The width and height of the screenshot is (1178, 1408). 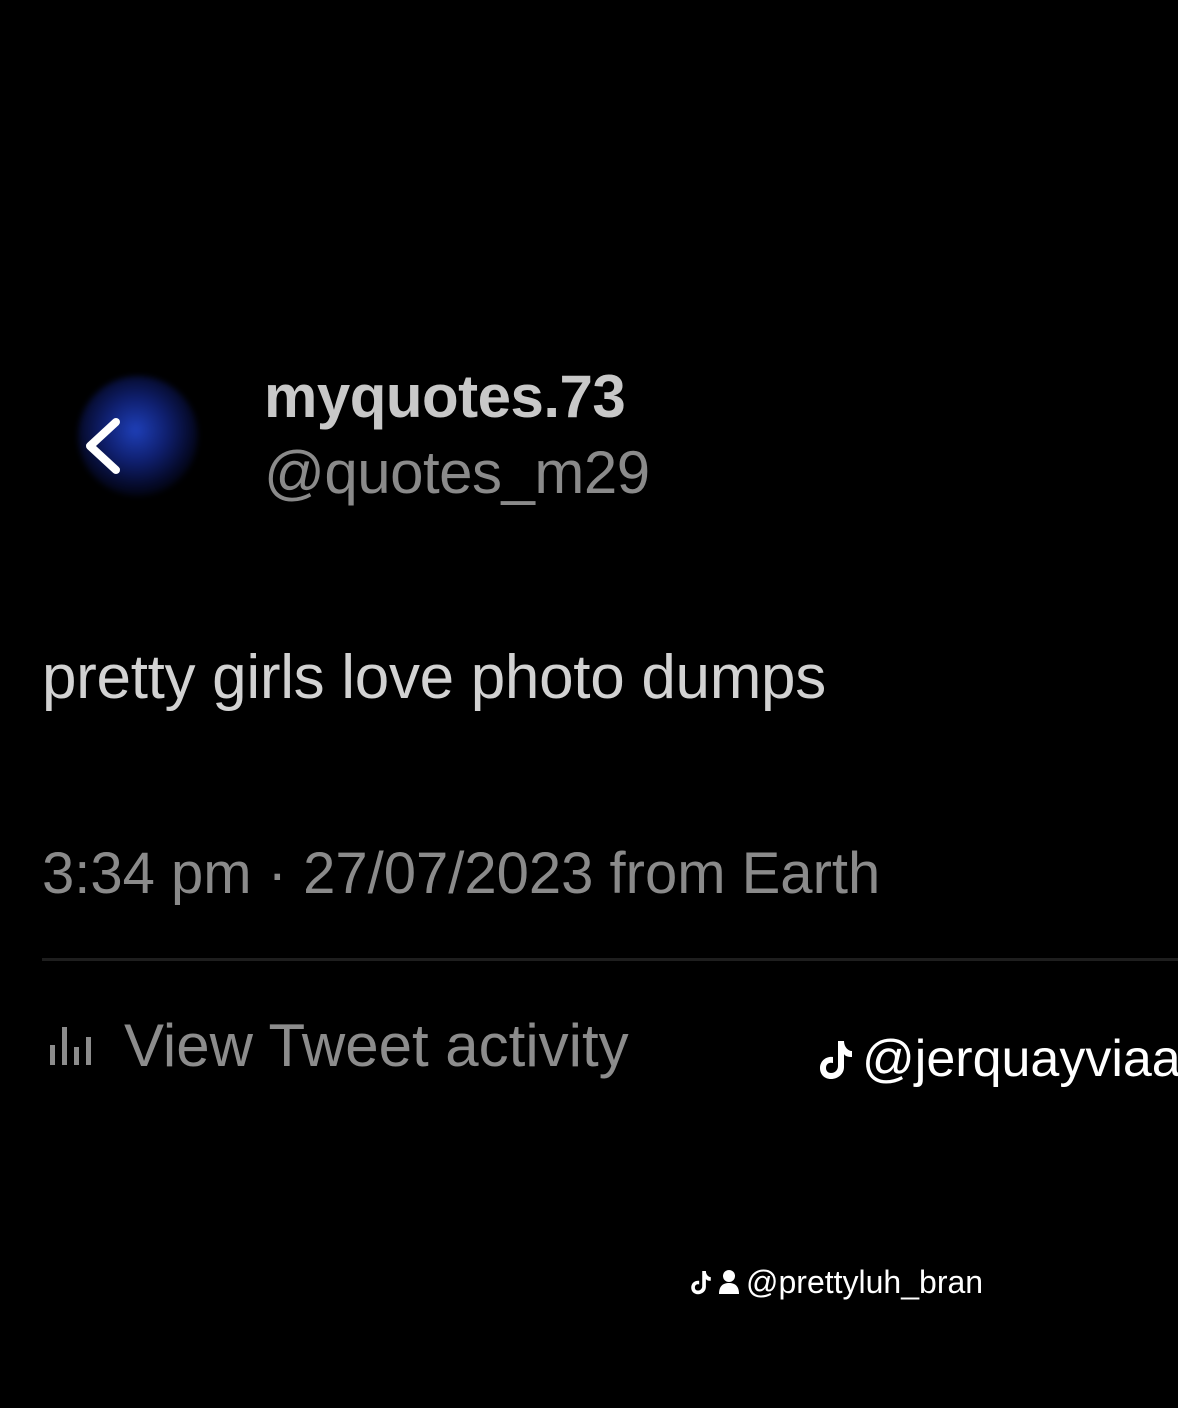 I want to click on chevron-left-icon, so click(x=104, y=446).